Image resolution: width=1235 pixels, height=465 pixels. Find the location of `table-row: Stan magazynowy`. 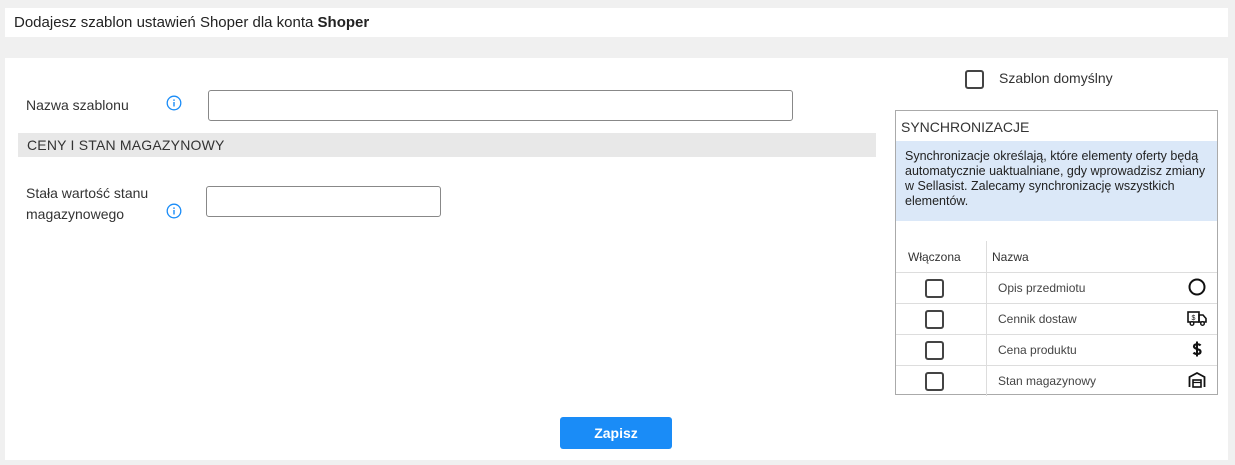

table-row: Stan magazynowy is located at coordinates (1056, 380).